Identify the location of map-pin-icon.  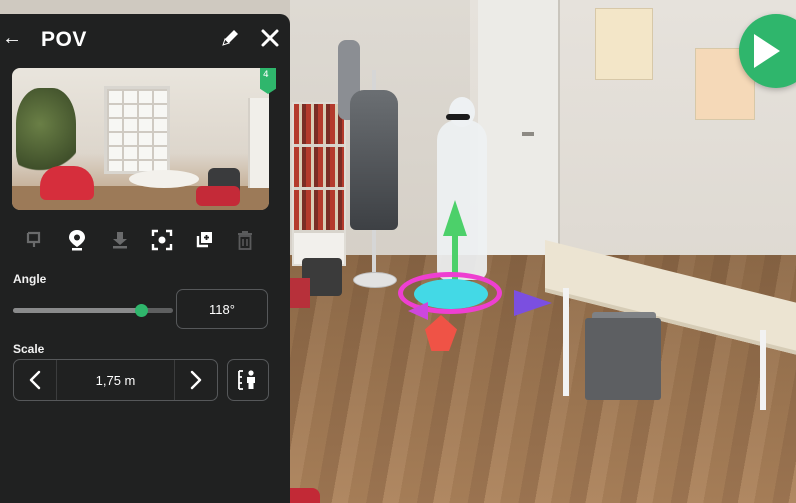
(77, 240).